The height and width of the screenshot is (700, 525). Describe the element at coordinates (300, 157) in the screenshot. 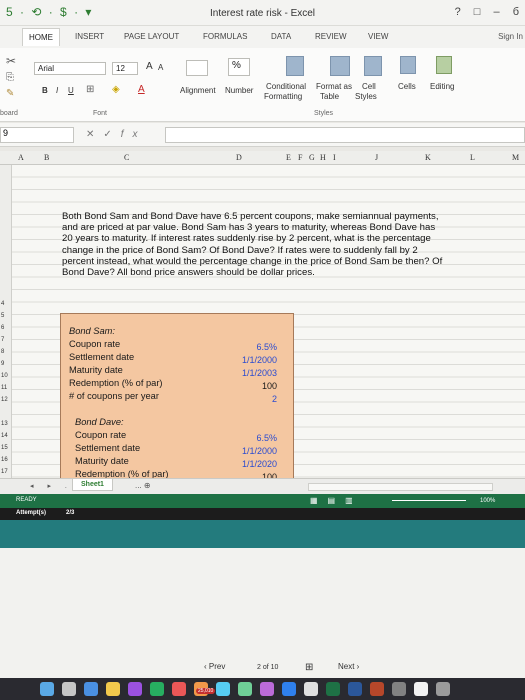

I see `column-header: F` at that location.